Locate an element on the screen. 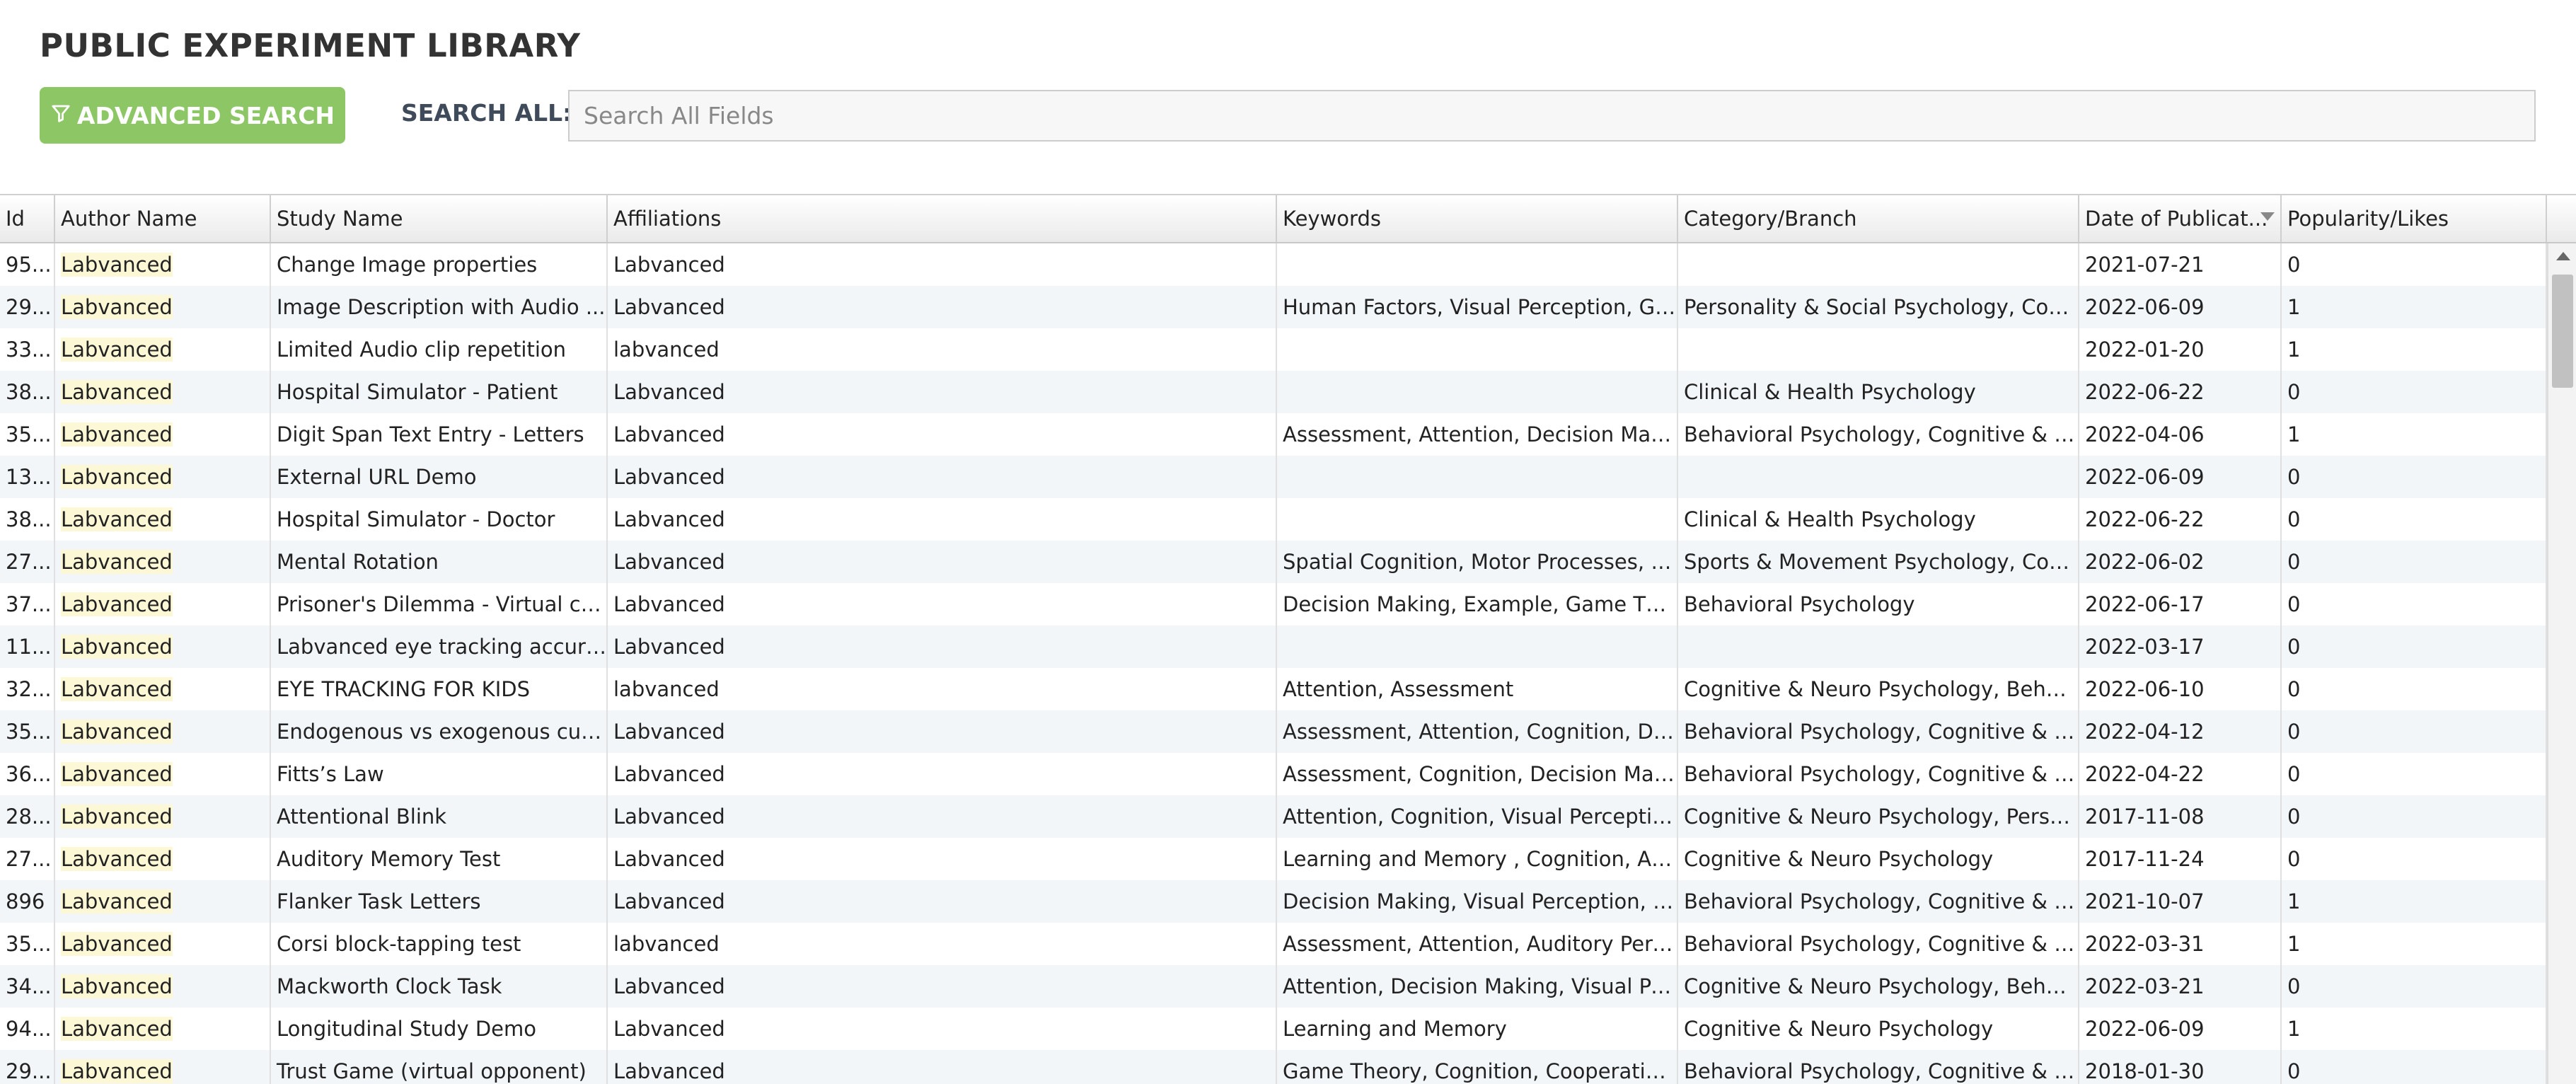 The height and width of the screenshot is (1084, 2576). cell-likes: 1 is located at coordinates (2414, 944).